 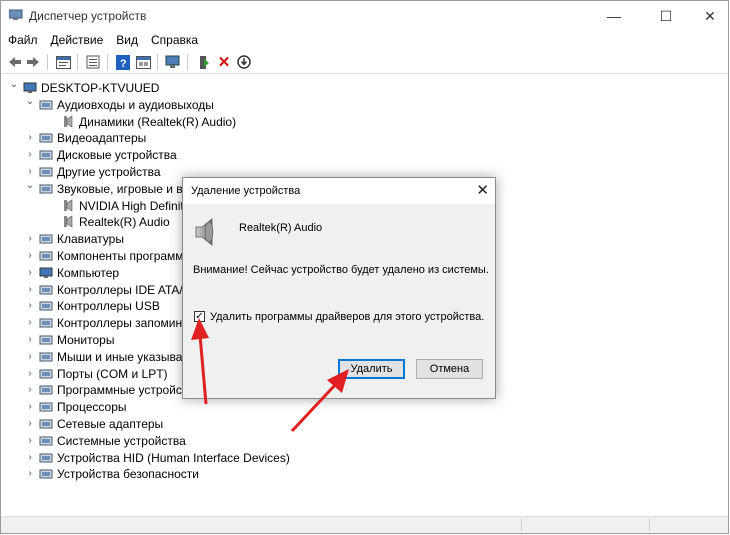 I want to click on show-hidden-icon, so click(x=93, y=62).